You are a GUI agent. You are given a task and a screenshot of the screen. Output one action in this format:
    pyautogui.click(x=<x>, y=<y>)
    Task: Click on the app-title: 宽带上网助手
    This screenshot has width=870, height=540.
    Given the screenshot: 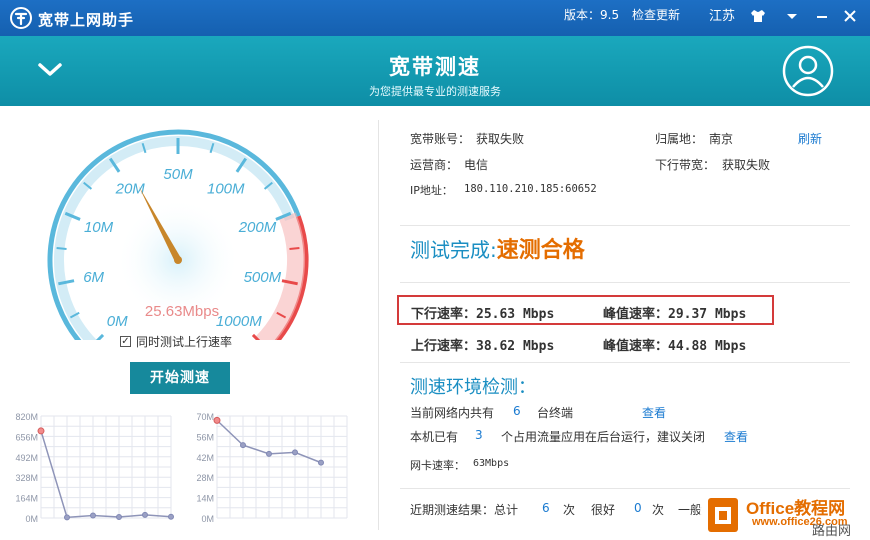 What is the action you would take?
    pyautogui.click(x=86, y=20)
    